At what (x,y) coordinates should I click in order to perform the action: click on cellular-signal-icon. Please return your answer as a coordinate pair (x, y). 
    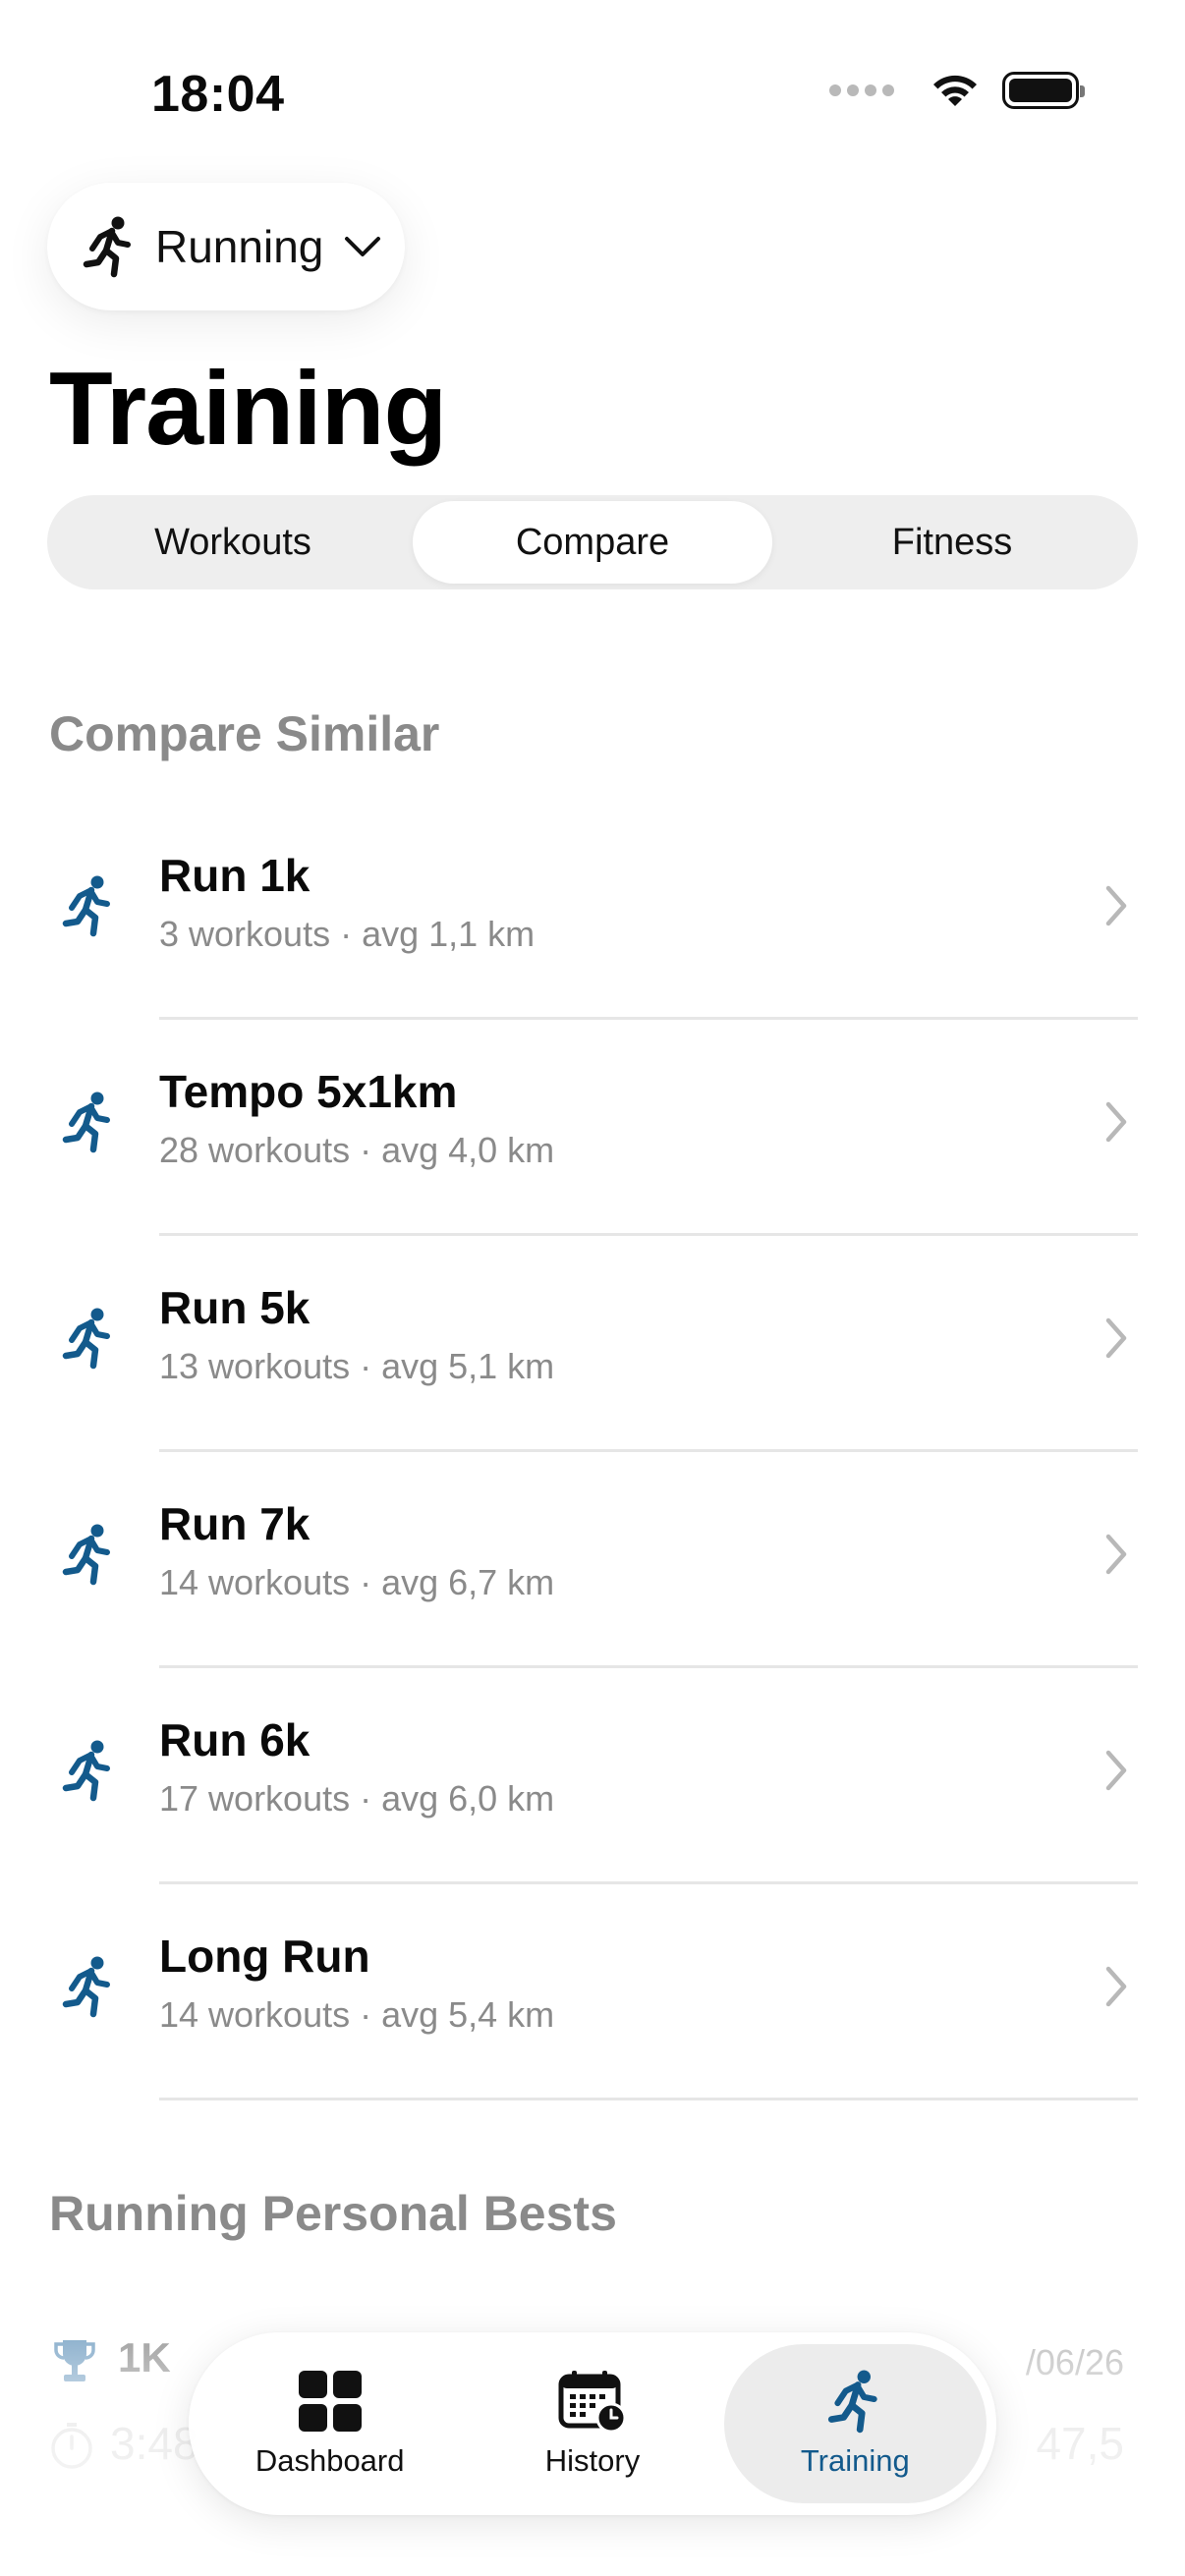
    Looking at the image, I should click on (862, 90).